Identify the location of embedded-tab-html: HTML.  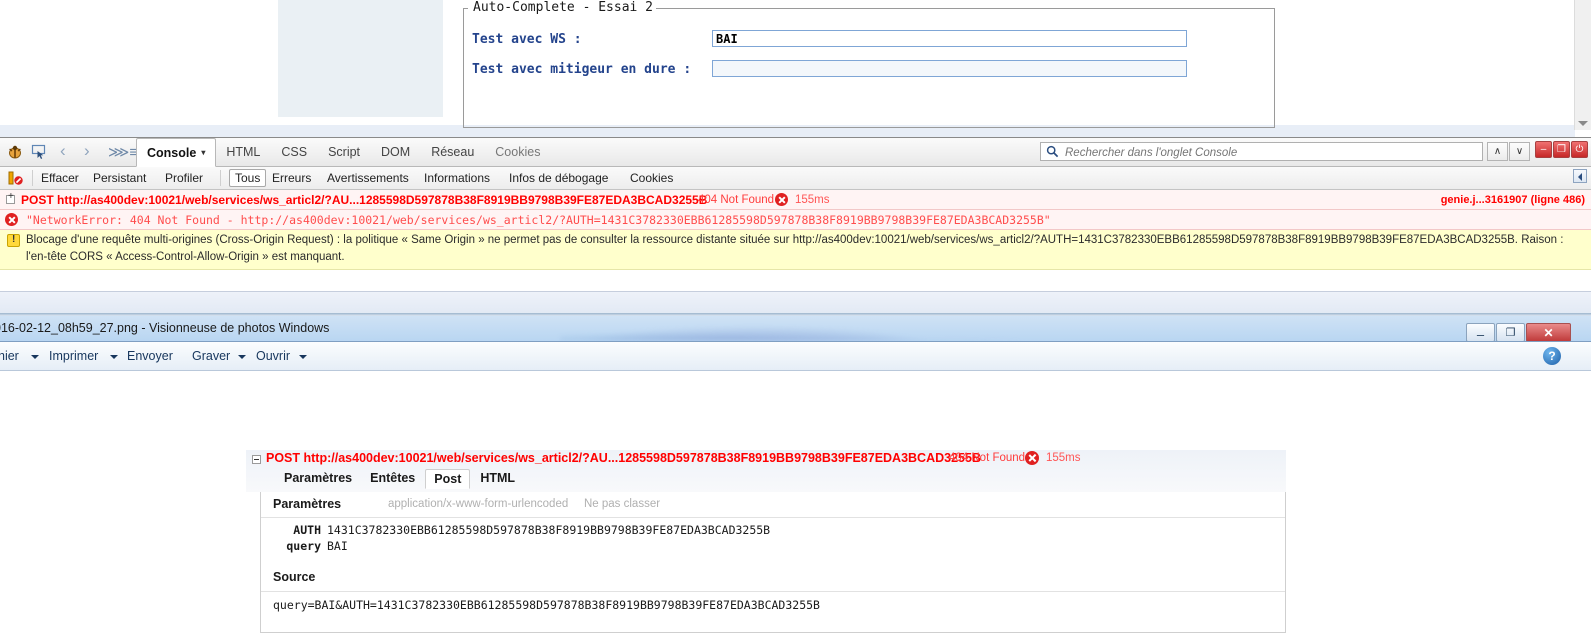
(497, 479).